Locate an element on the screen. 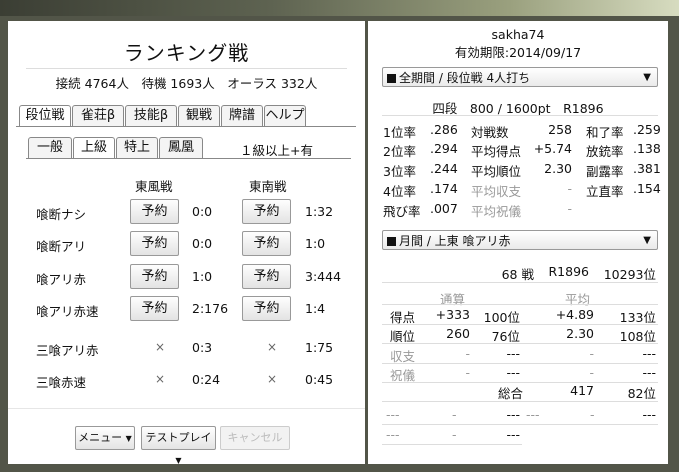  stat-value: .174 is located at coordinates (444, 188).